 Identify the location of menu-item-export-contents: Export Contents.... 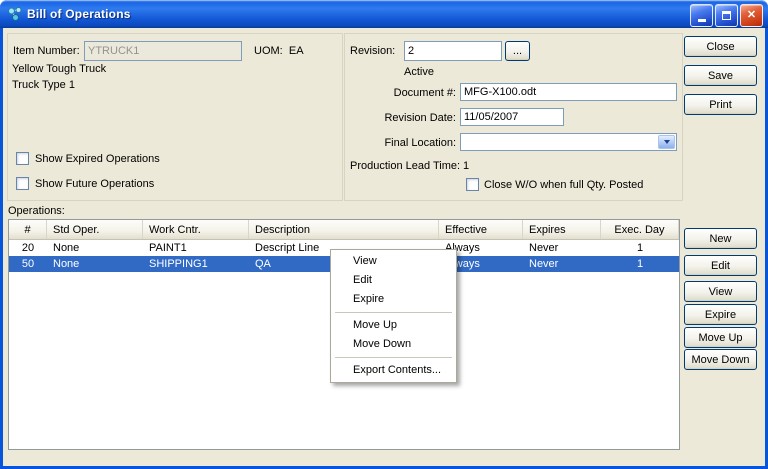
(393, 370).